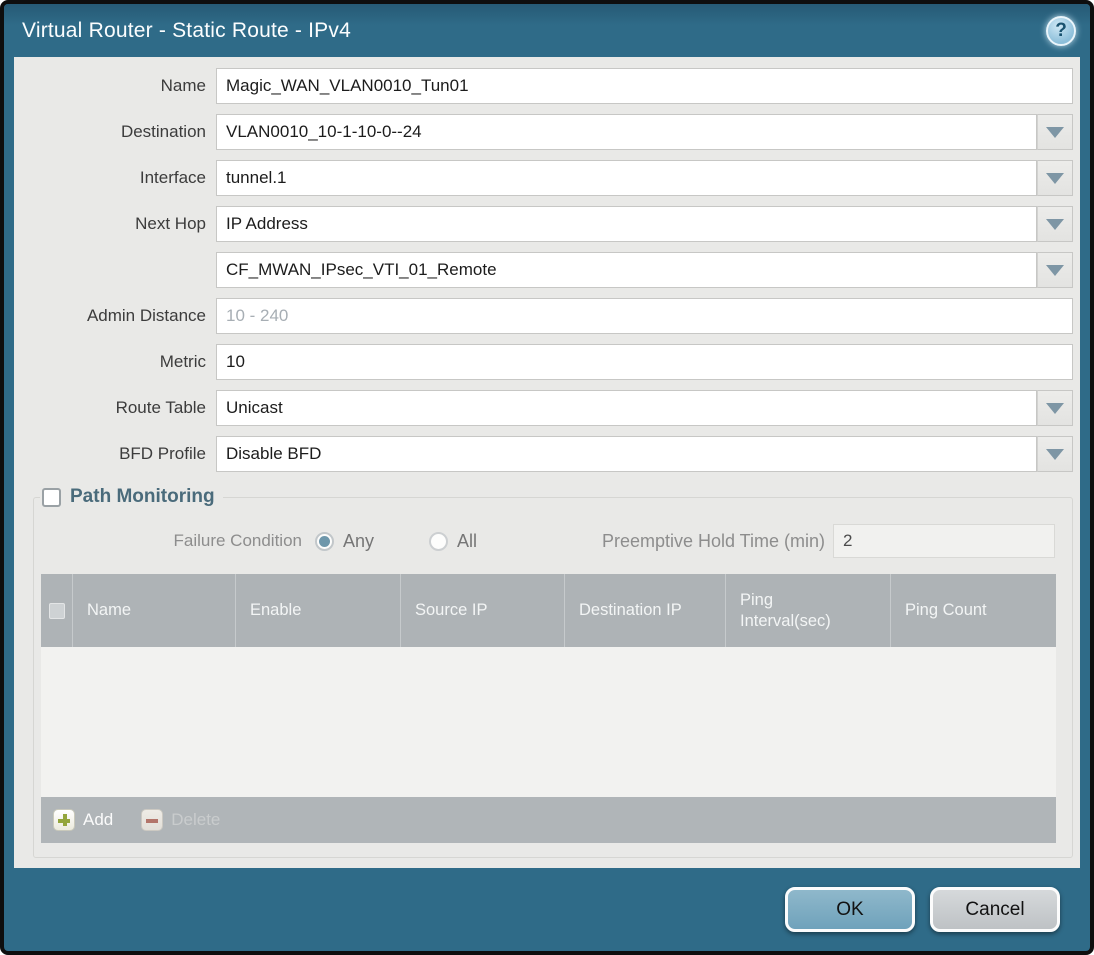  What do you see at coordinates (170, 223) in the screenshot?
I see `next-hop-label: Next Hop` at bounding box center [170, 223].